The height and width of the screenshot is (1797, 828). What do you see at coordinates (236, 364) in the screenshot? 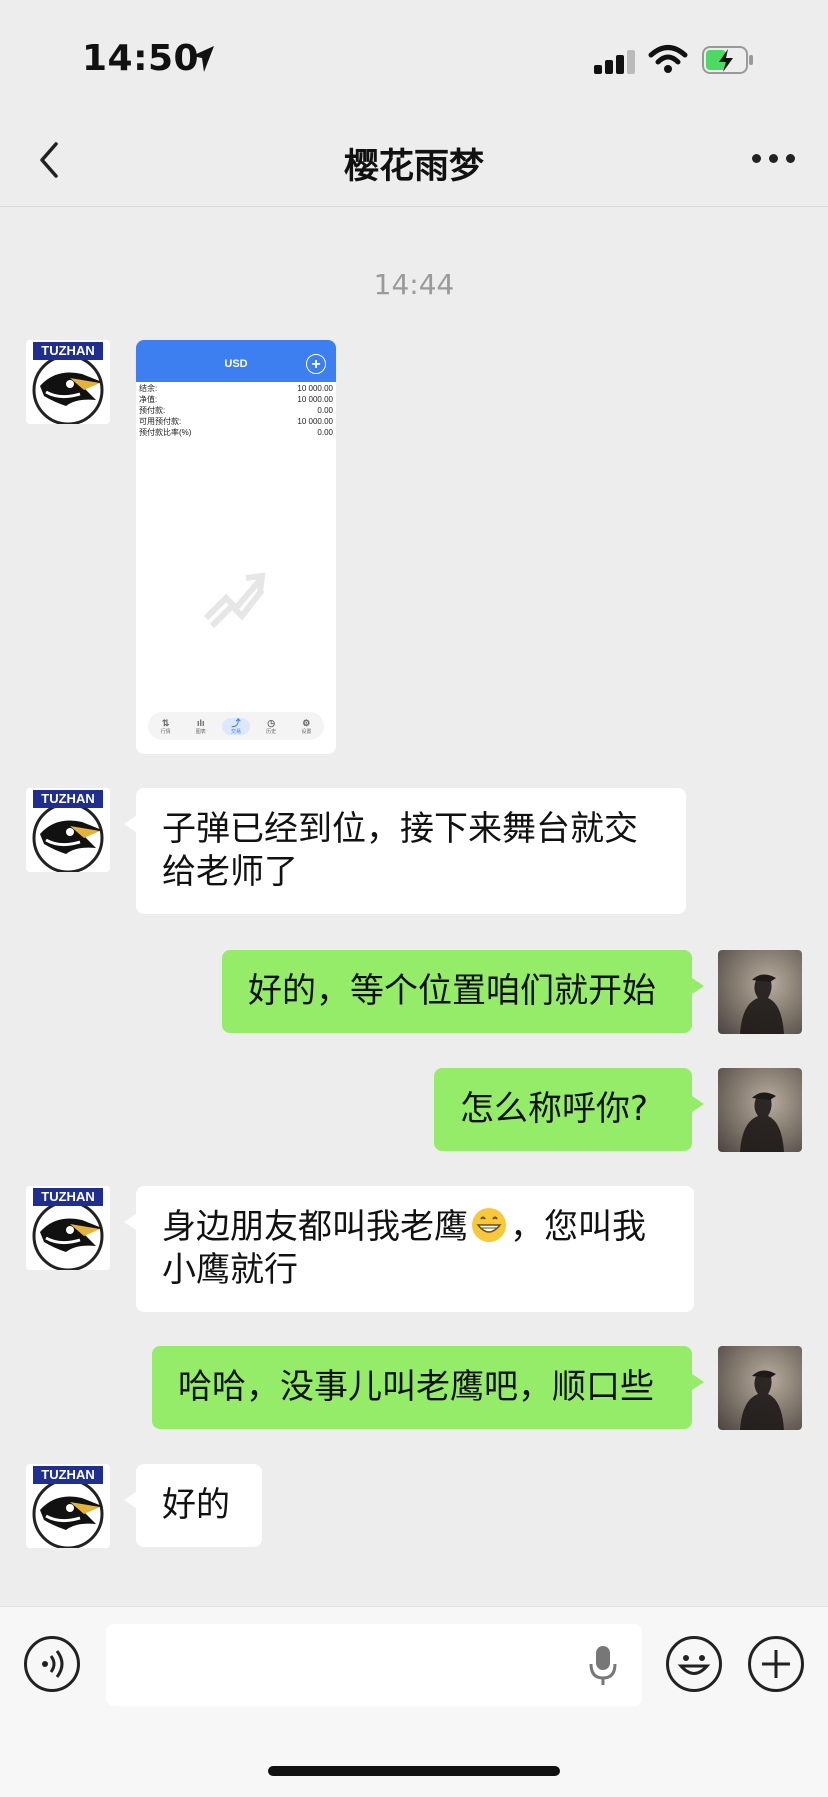
I see `screenshot-currency: USD` at bounding box center [236, 364].